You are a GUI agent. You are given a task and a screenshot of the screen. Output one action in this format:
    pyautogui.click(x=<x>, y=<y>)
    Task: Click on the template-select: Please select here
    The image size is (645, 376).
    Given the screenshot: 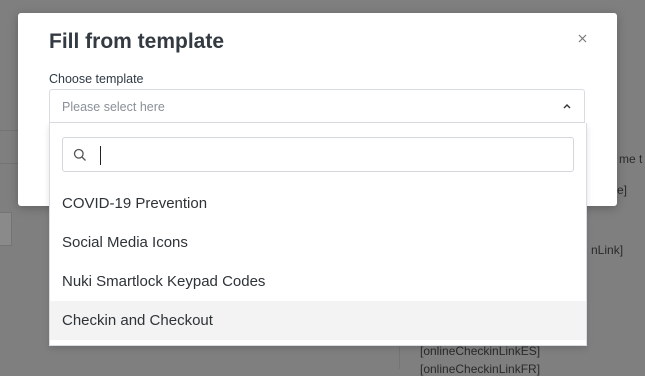 What is the action you would take?
    pyautogui.click(x=317, y=106)
    